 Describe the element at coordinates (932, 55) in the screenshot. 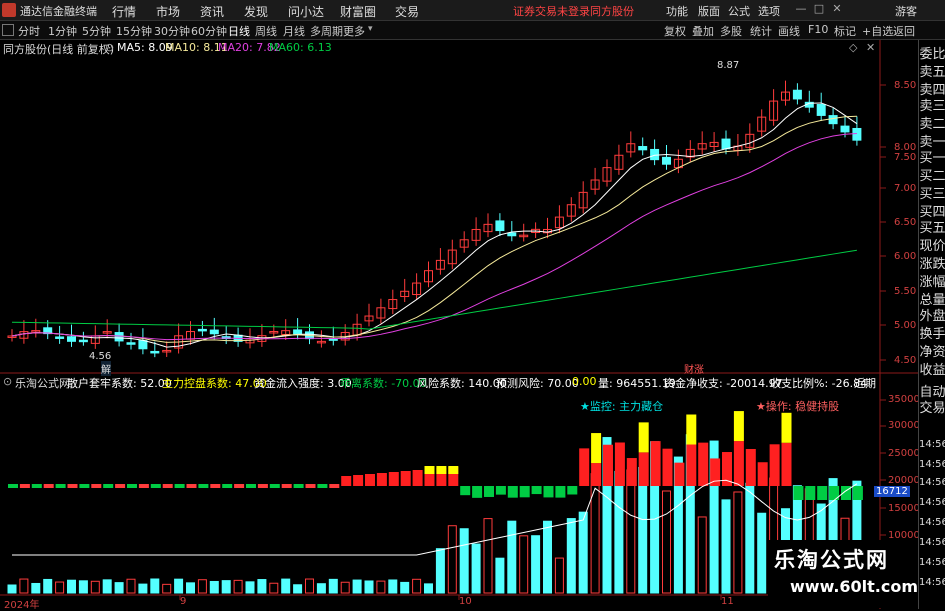

I see `side-panel-item: 委比` at that location.